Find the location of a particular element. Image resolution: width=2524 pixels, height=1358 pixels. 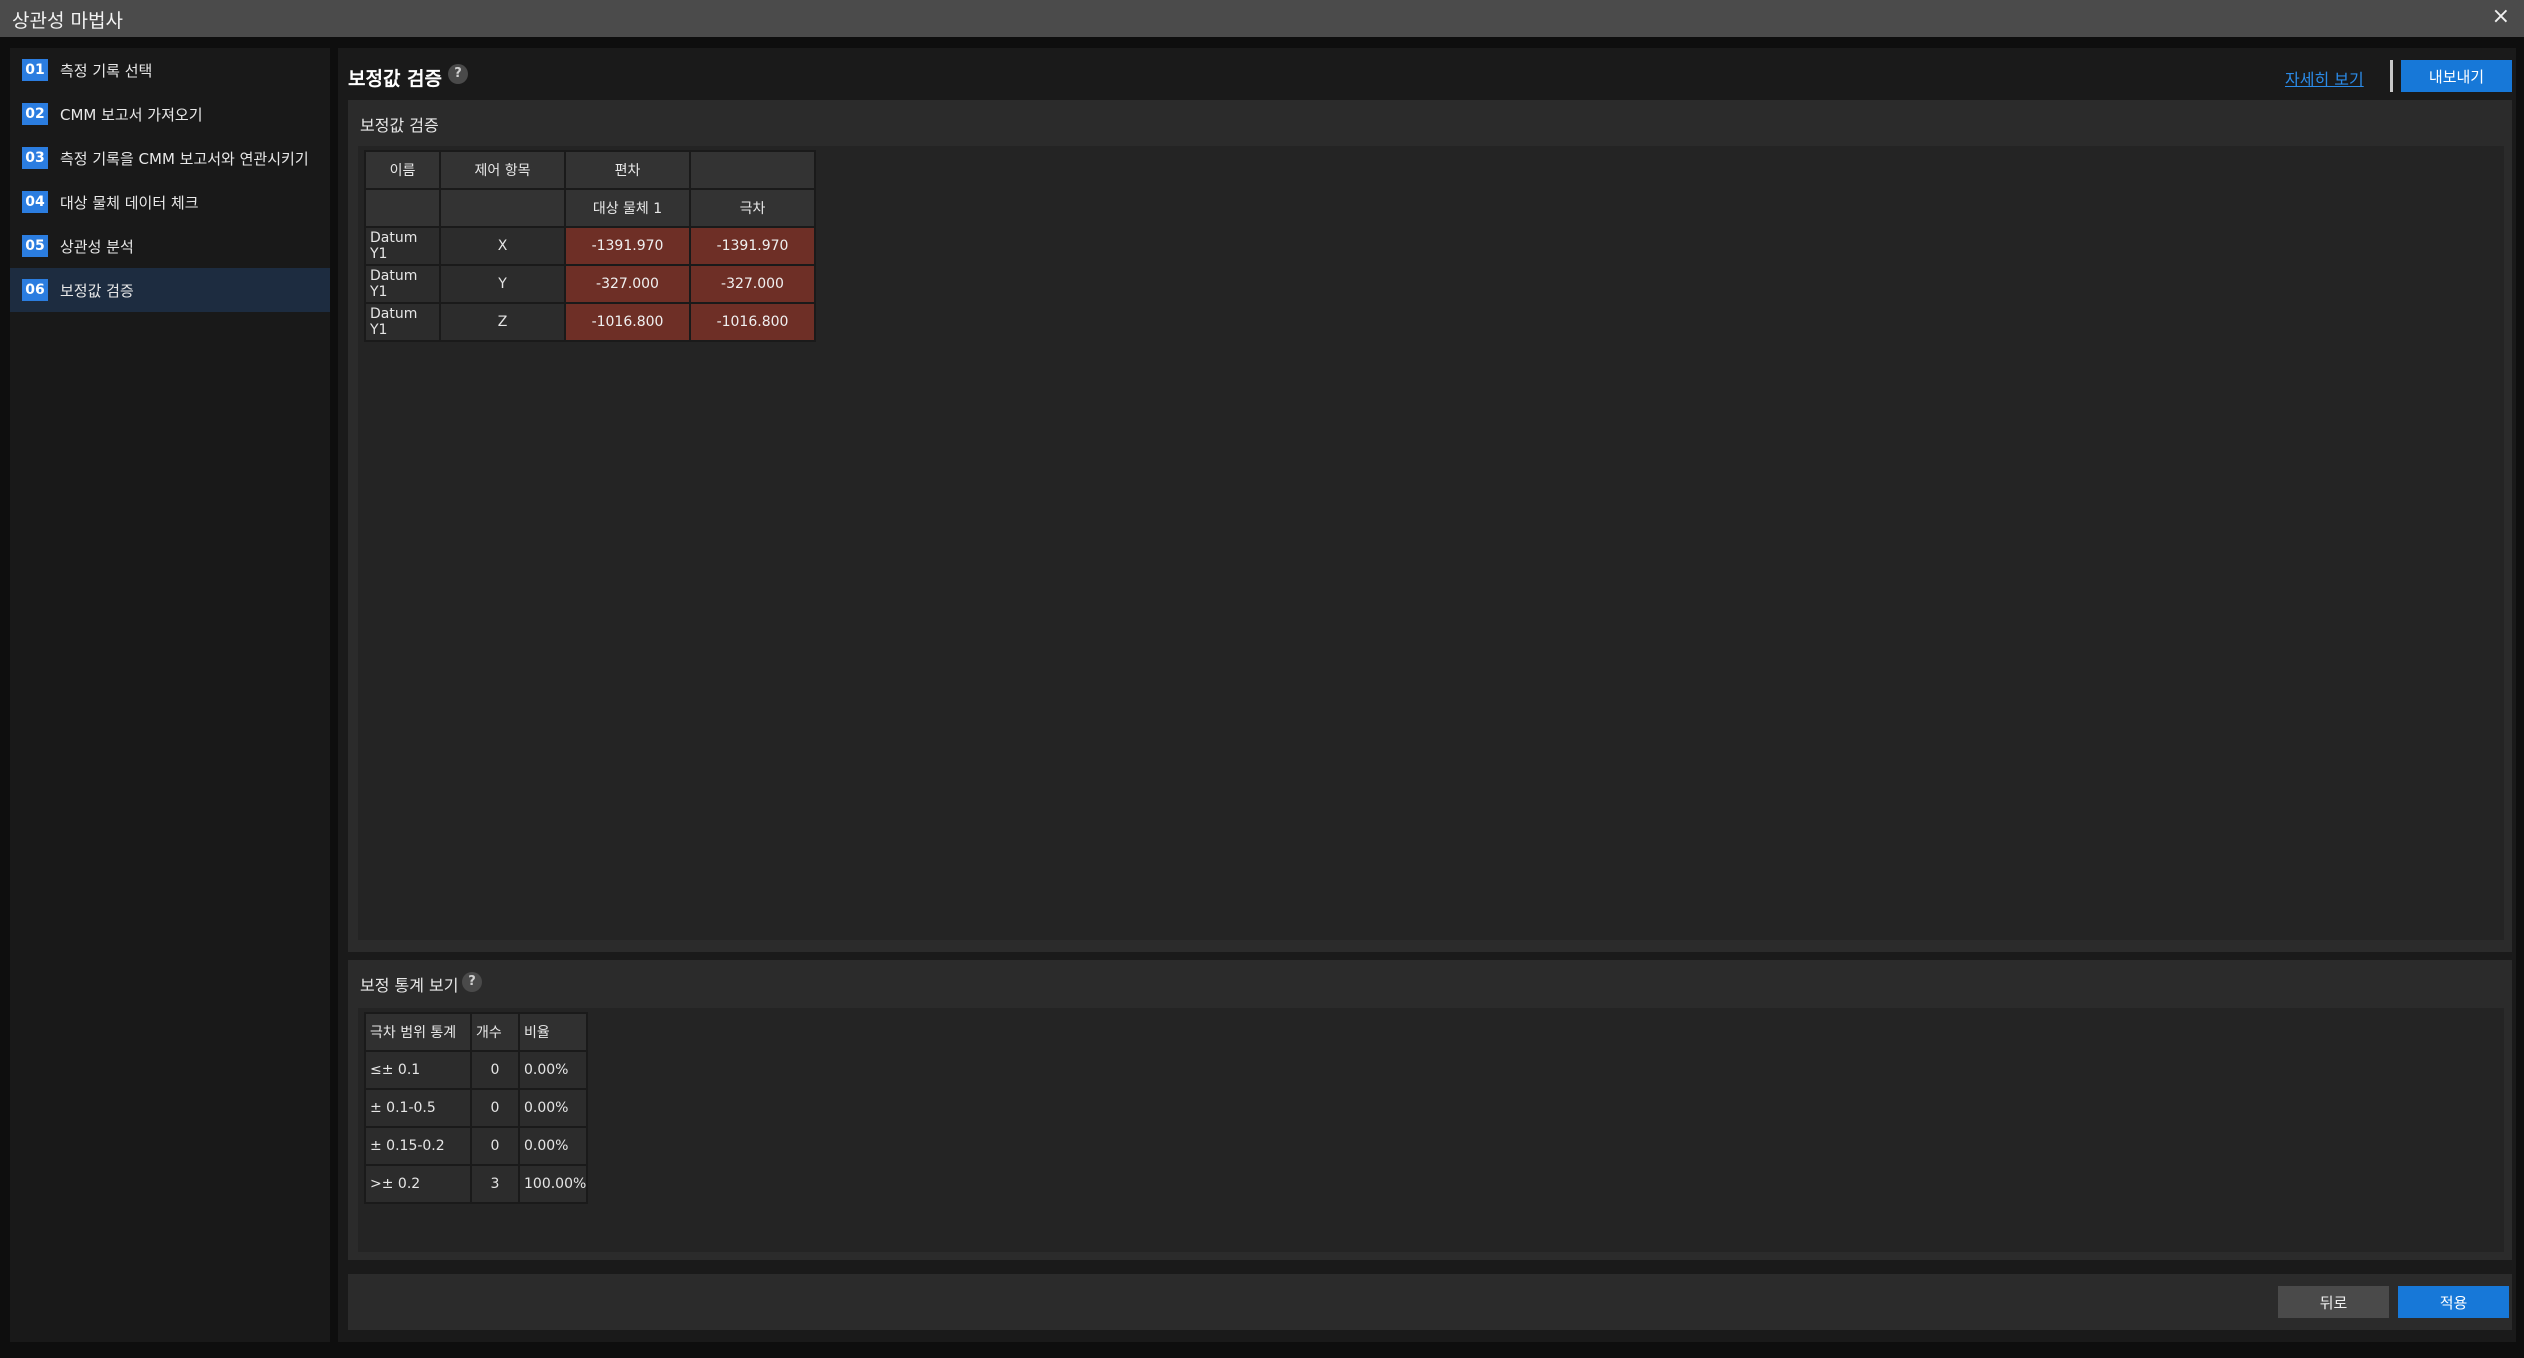

step-label: 측정 기록 선택 is located at coordinates (106, 71).